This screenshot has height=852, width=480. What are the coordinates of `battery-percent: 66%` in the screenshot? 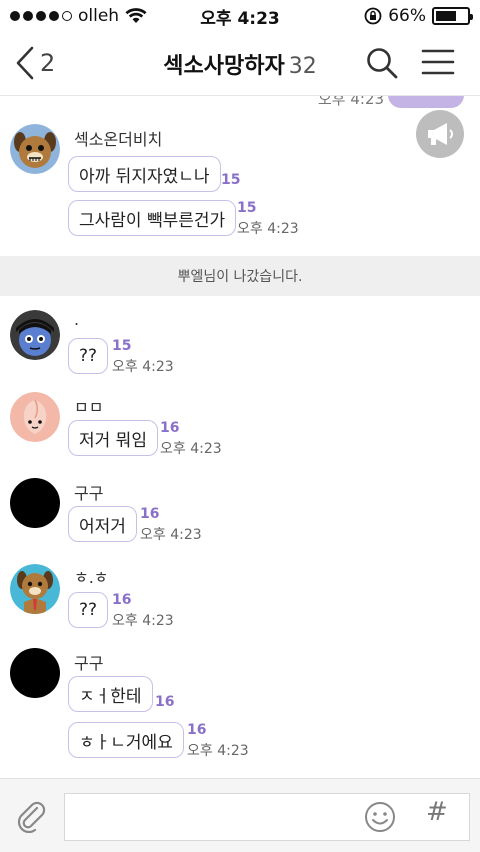 It's located at (407, 16).